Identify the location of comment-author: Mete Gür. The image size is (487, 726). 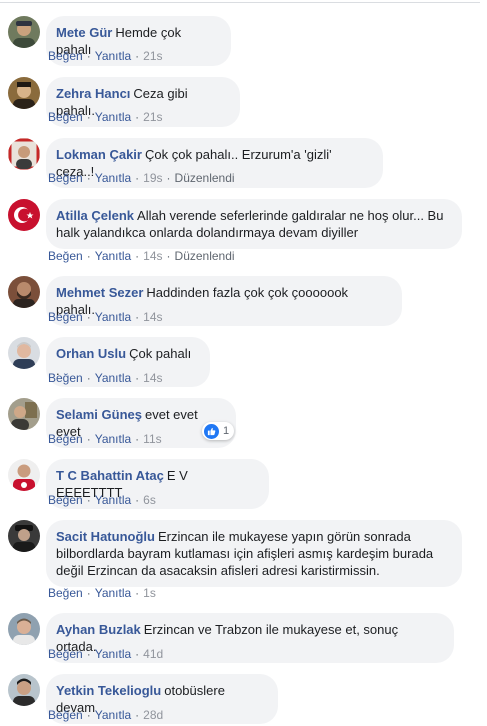
(84, 32).